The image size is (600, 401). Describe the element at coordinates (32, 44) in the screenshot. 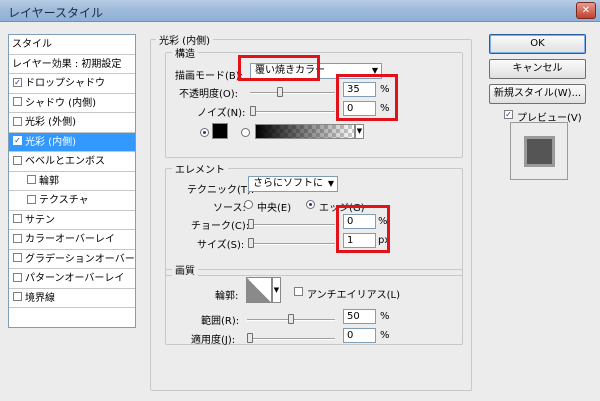

I see `style-list-item-label: スタイル` at that location.